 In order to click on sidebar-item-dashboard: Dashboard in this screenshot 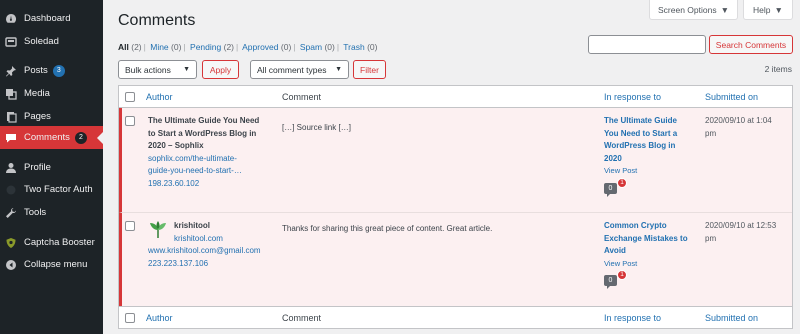, I will do `click(51, 18)`.